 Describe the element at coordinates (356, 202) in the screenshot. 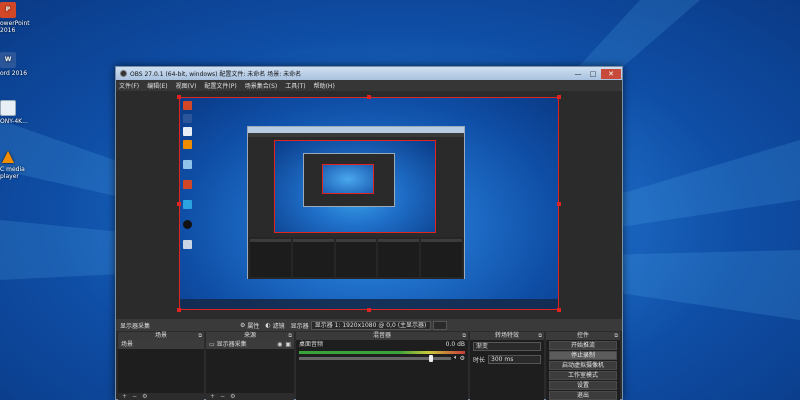

I see `nested-obs-window` at that location.